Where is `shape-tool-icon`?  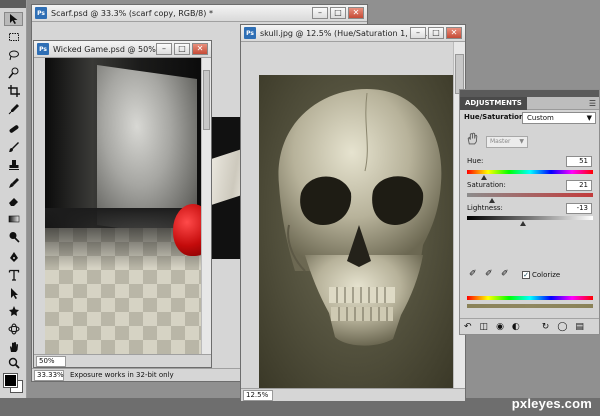
shape-tool-icon is located at coordinates (13, 311).